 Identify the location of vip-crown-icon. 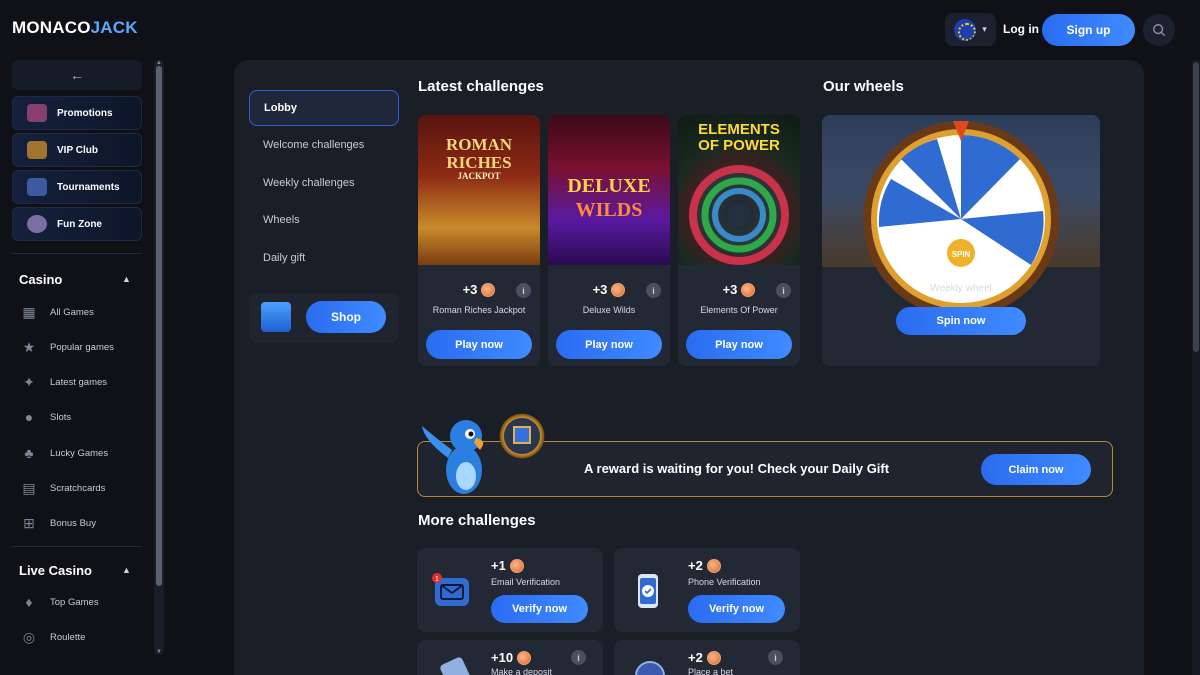
(37, 150).